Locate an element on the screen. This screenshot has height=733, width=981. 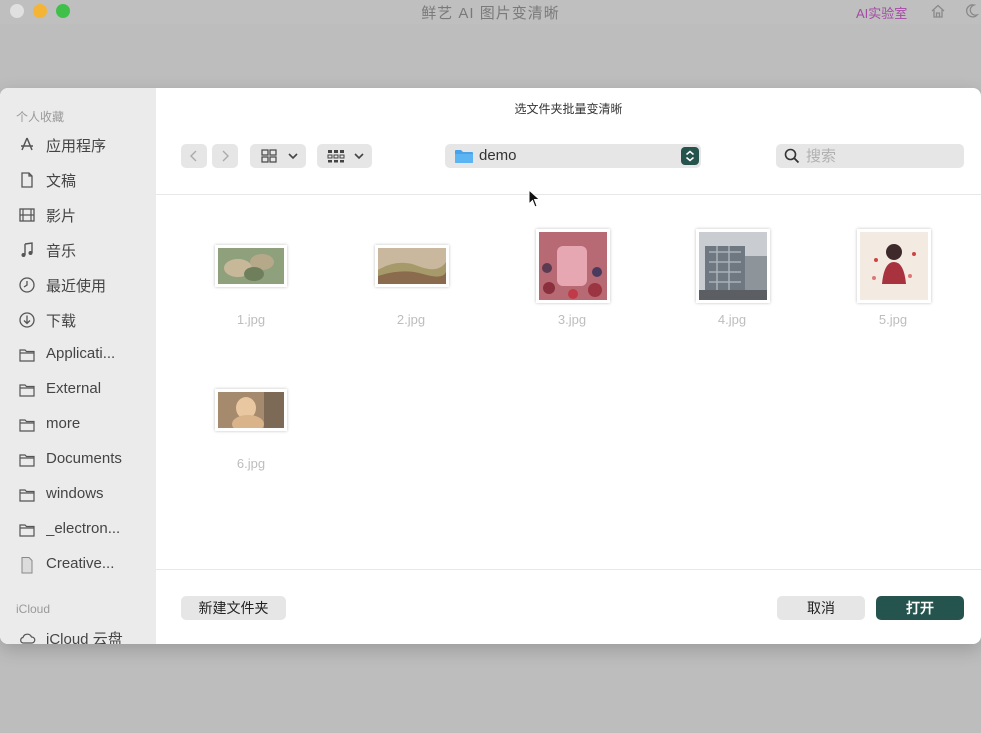
grid-icon is located at coordinates (269, 156).